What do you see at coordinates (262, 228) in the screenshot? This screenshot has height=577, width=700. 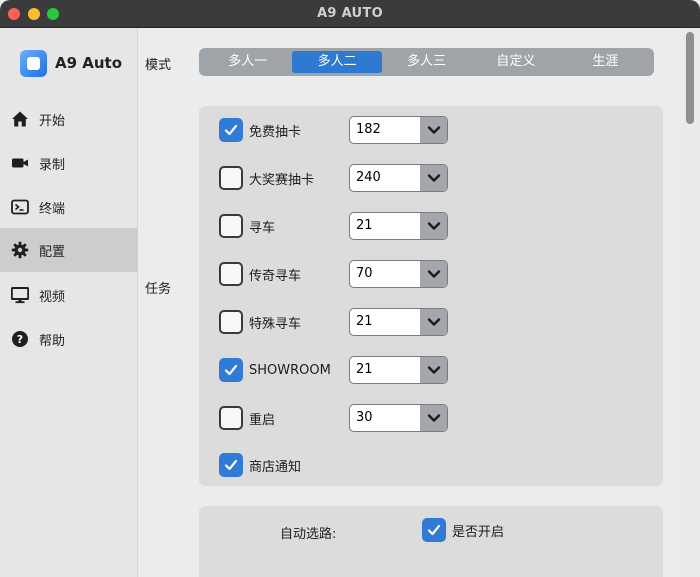 I see `task-name: 寻车` at bounding box center [262, 228].